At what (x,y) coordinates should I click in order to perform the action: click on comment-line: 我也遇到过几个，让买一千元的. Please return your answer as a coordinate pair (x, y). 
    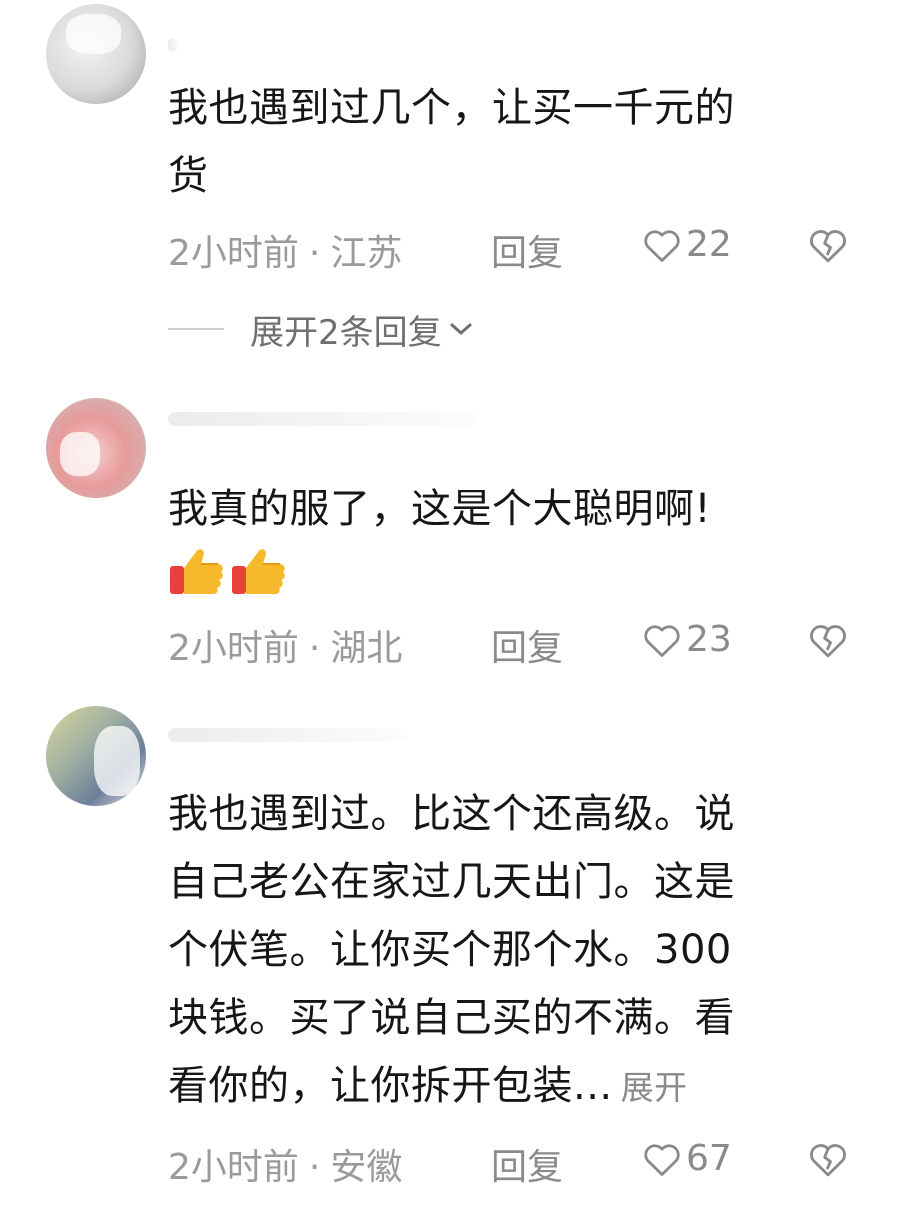
    Looking at the image, I should click on (451, 108).